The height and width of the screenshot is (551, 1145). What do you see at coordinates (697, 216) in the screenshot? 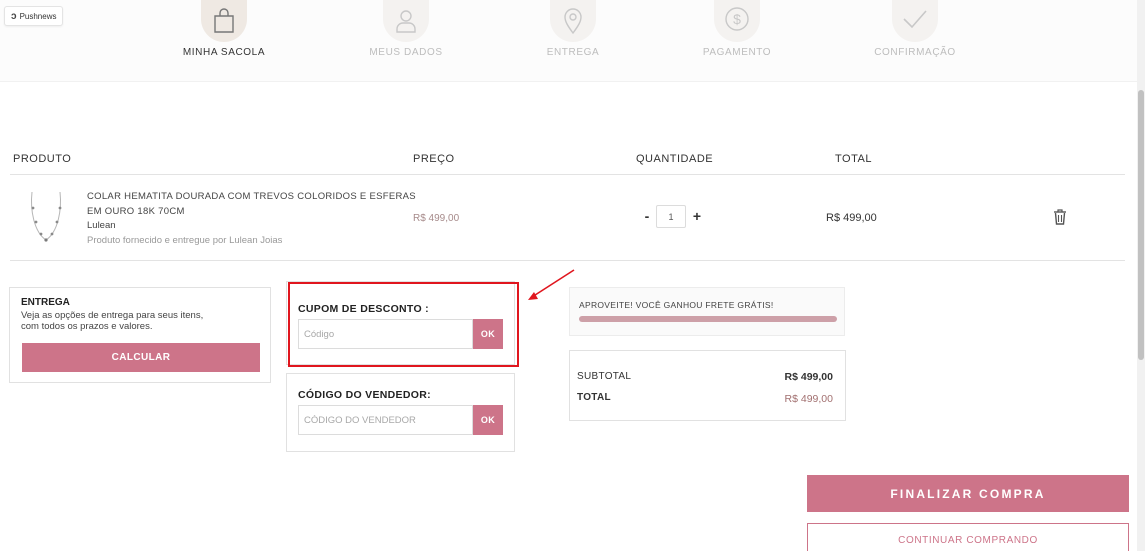
I see `quantity-increase-button: +` at bounding box center [697, 216].